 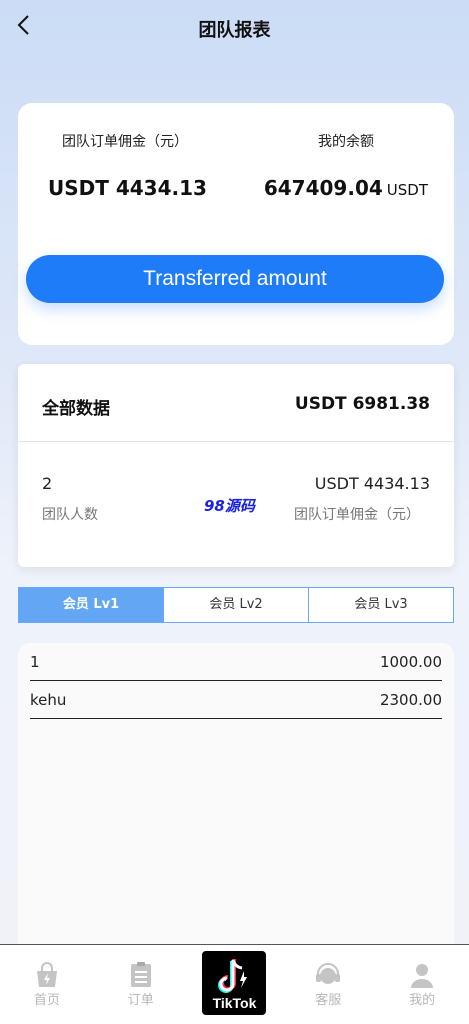 I want to click on member-amount: 2300.00, so click(x=410, y=700).